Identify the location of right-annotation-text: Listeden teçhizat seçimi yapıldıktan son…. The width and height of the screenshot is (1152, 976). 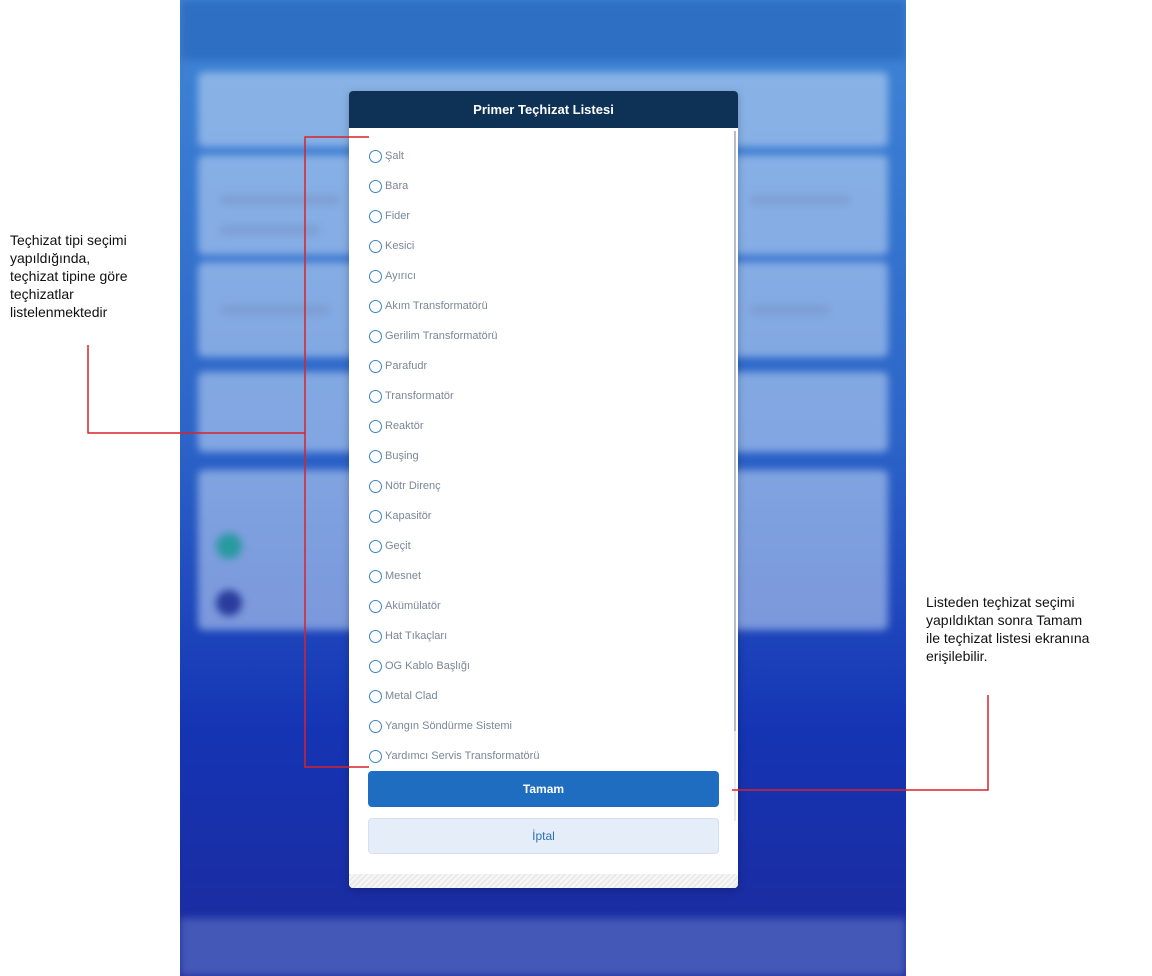
(1008, 629).